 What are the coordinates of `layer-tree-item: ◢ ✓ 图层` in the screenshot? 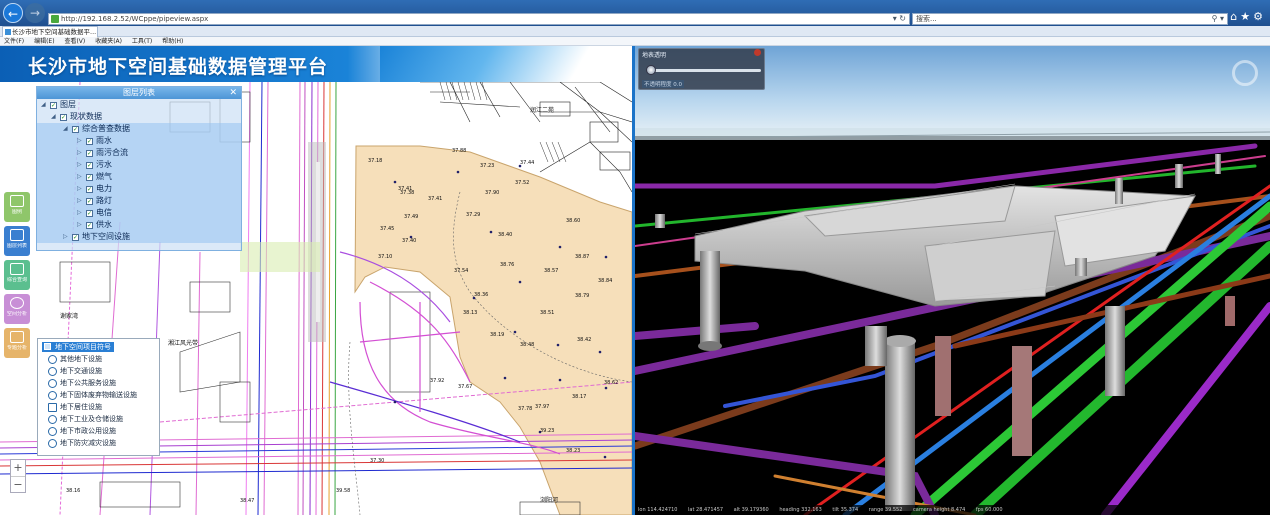 It's located at (139, 105).